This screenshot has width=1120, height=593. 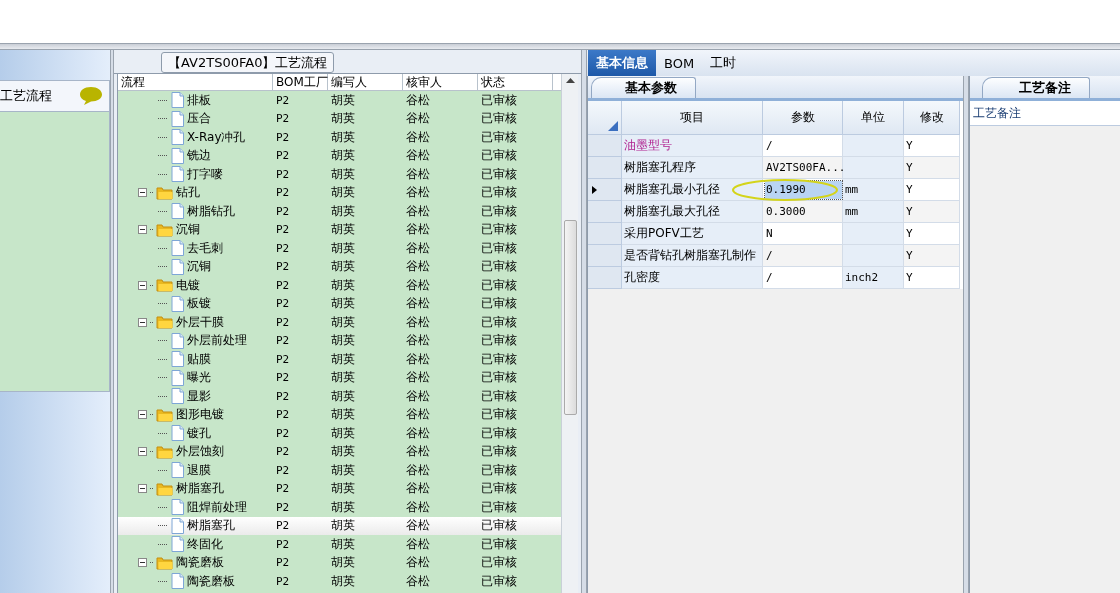 What do you see at coordinates (515, 82) in the screenshot?
I see `column-header: 状态` at bounding box center [515, 82].